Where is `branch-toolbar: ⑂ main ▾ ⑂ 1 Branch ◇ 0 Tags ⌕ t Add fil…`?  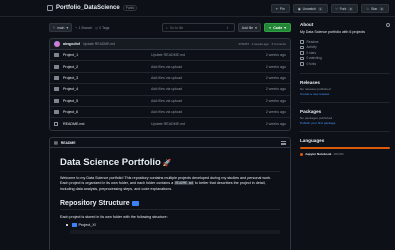
branch-toolbar: ⑂ main ▾ ⑂ 1 Branch ◇ 0 Tags ⌕ t Add fil… is located at coordinates (170, 27).